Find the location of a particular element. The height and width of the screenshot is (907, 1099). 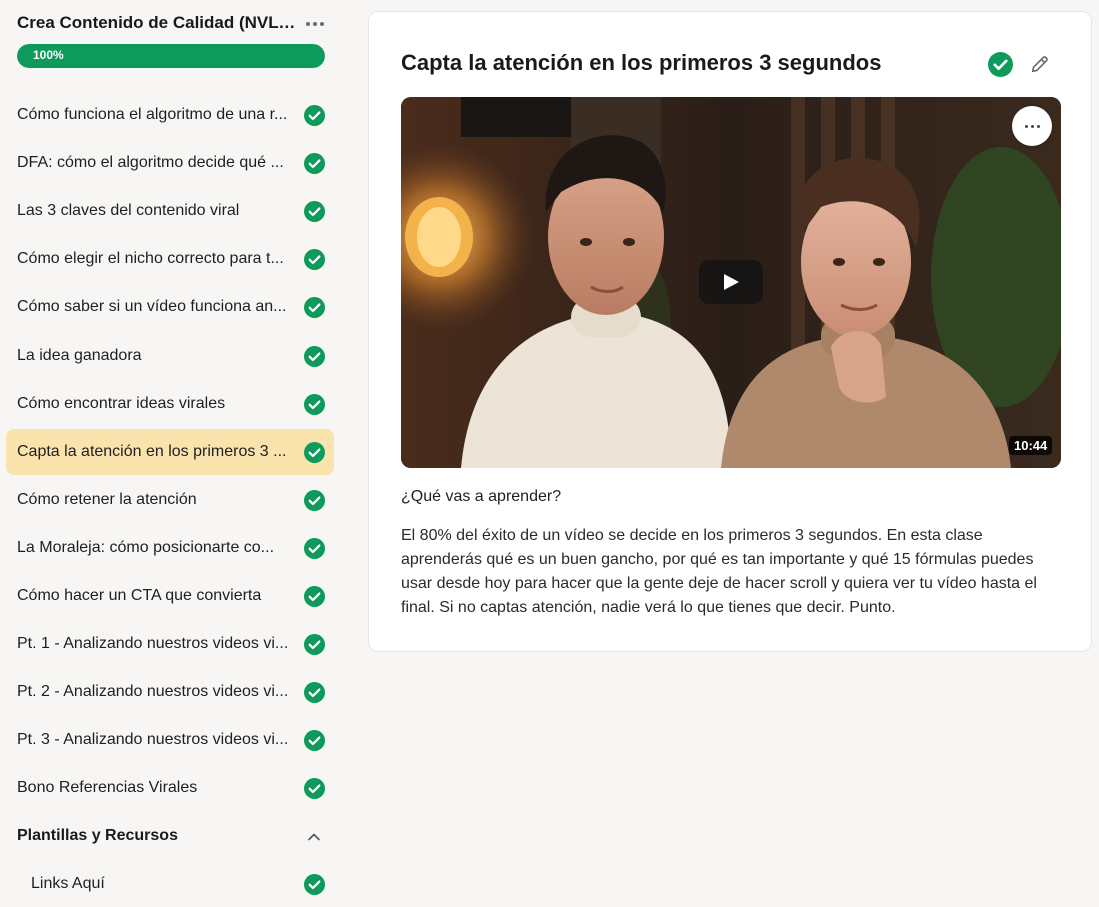

learn-subheading: ¿Qué vas a aprender? is located at coordinates (481, 496).